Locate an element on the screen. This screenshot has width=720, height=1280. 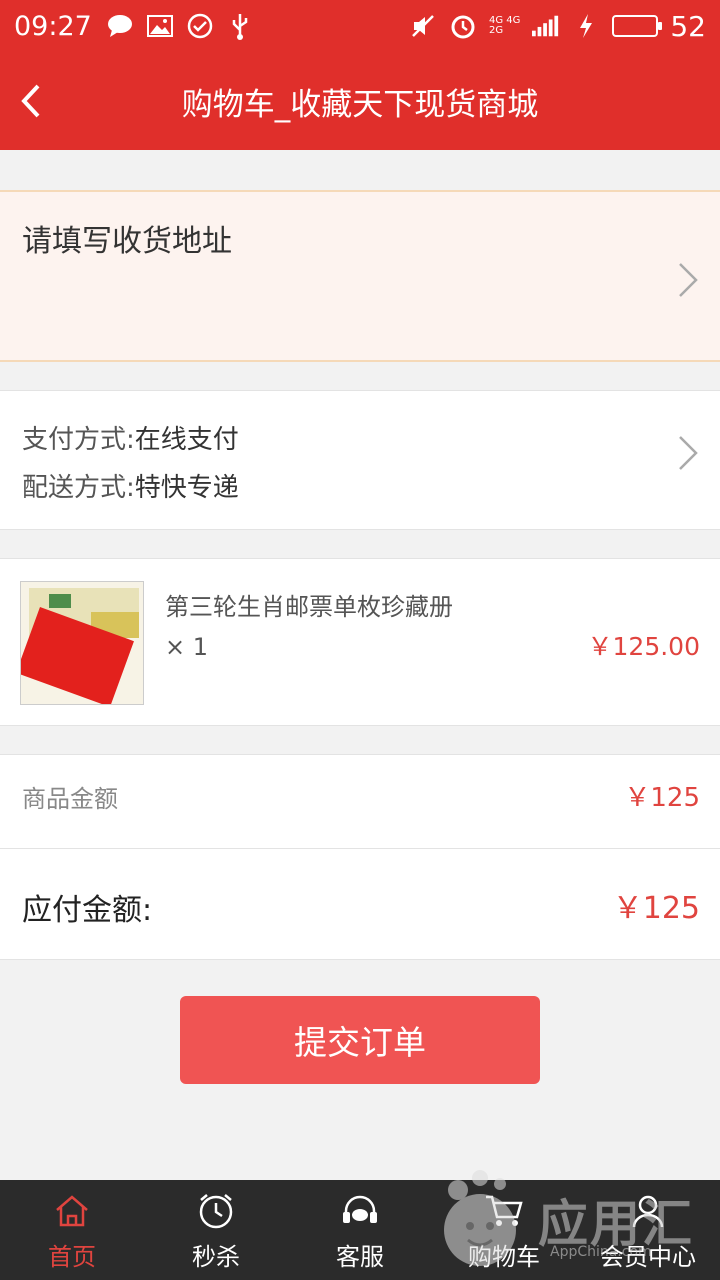
back-button is located at coordinates (30, 101).